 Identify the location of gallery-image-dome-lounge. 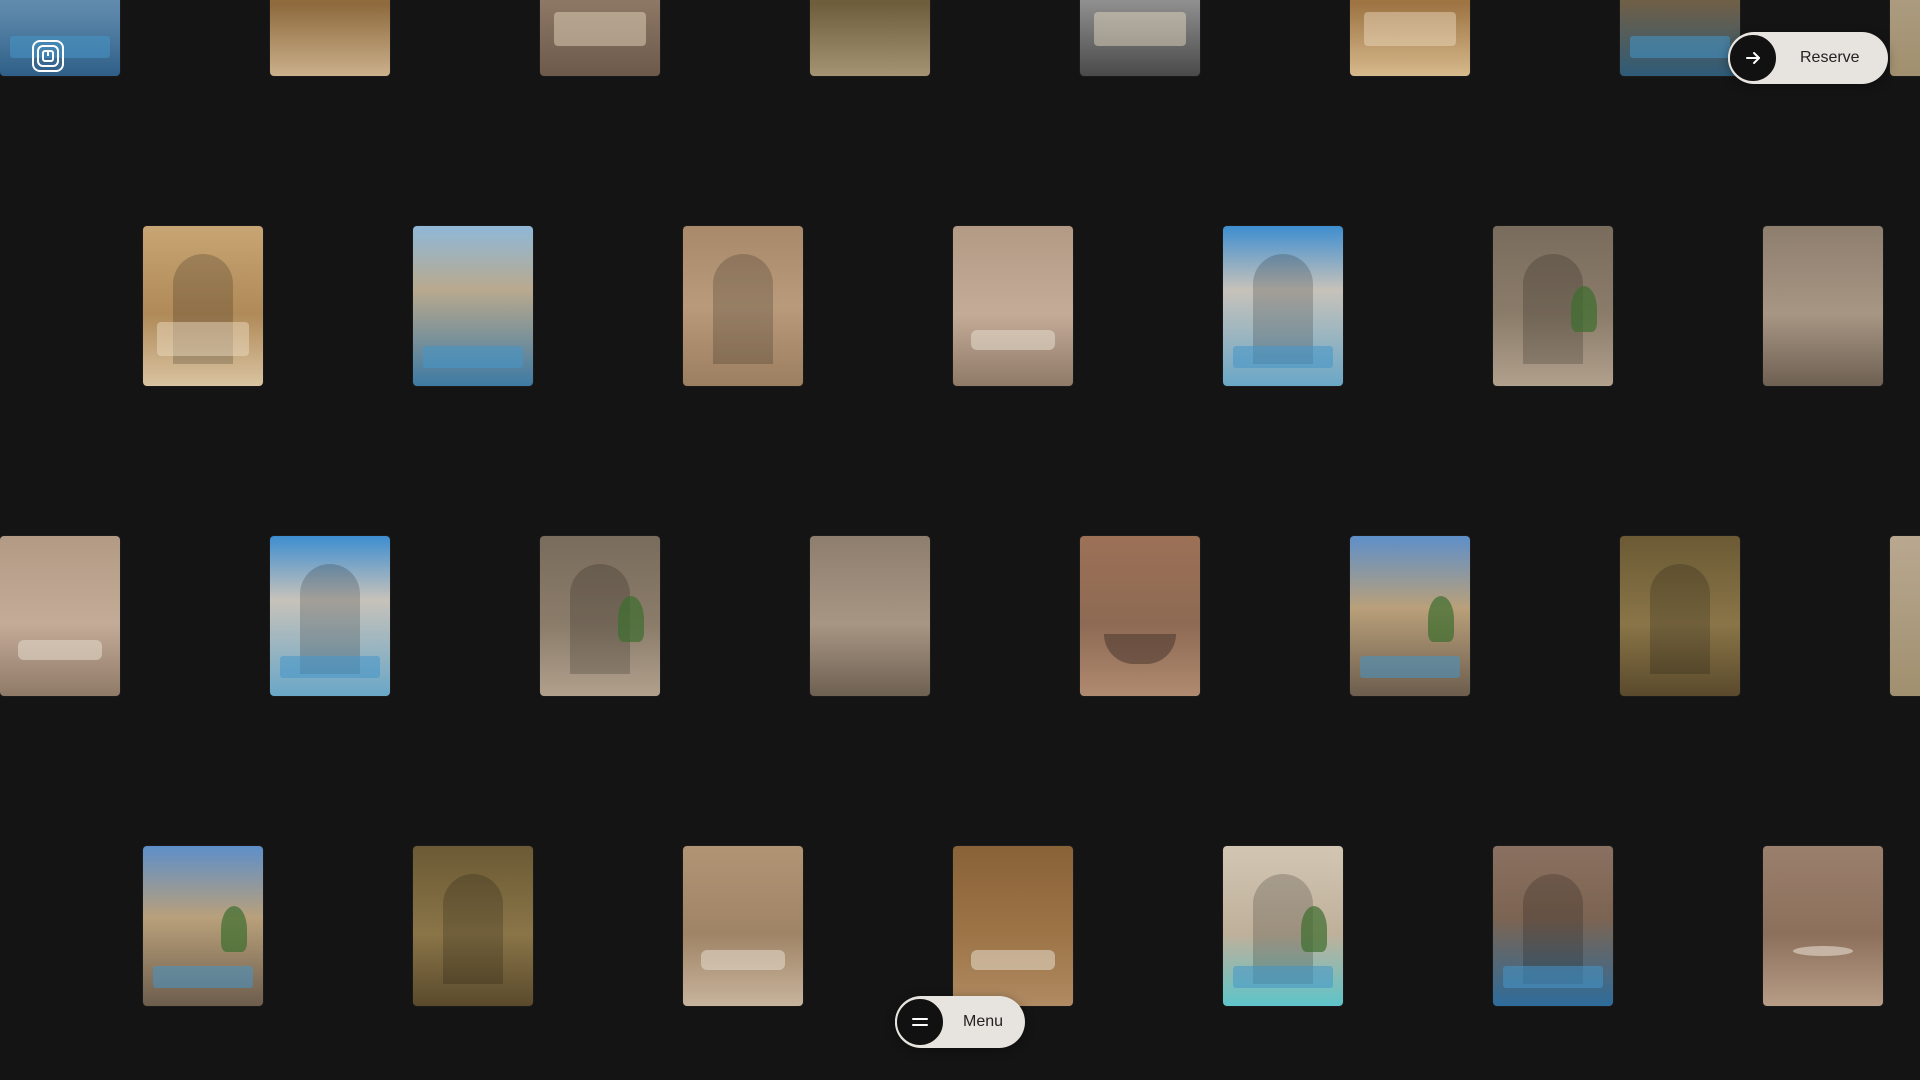
(1013, 926).